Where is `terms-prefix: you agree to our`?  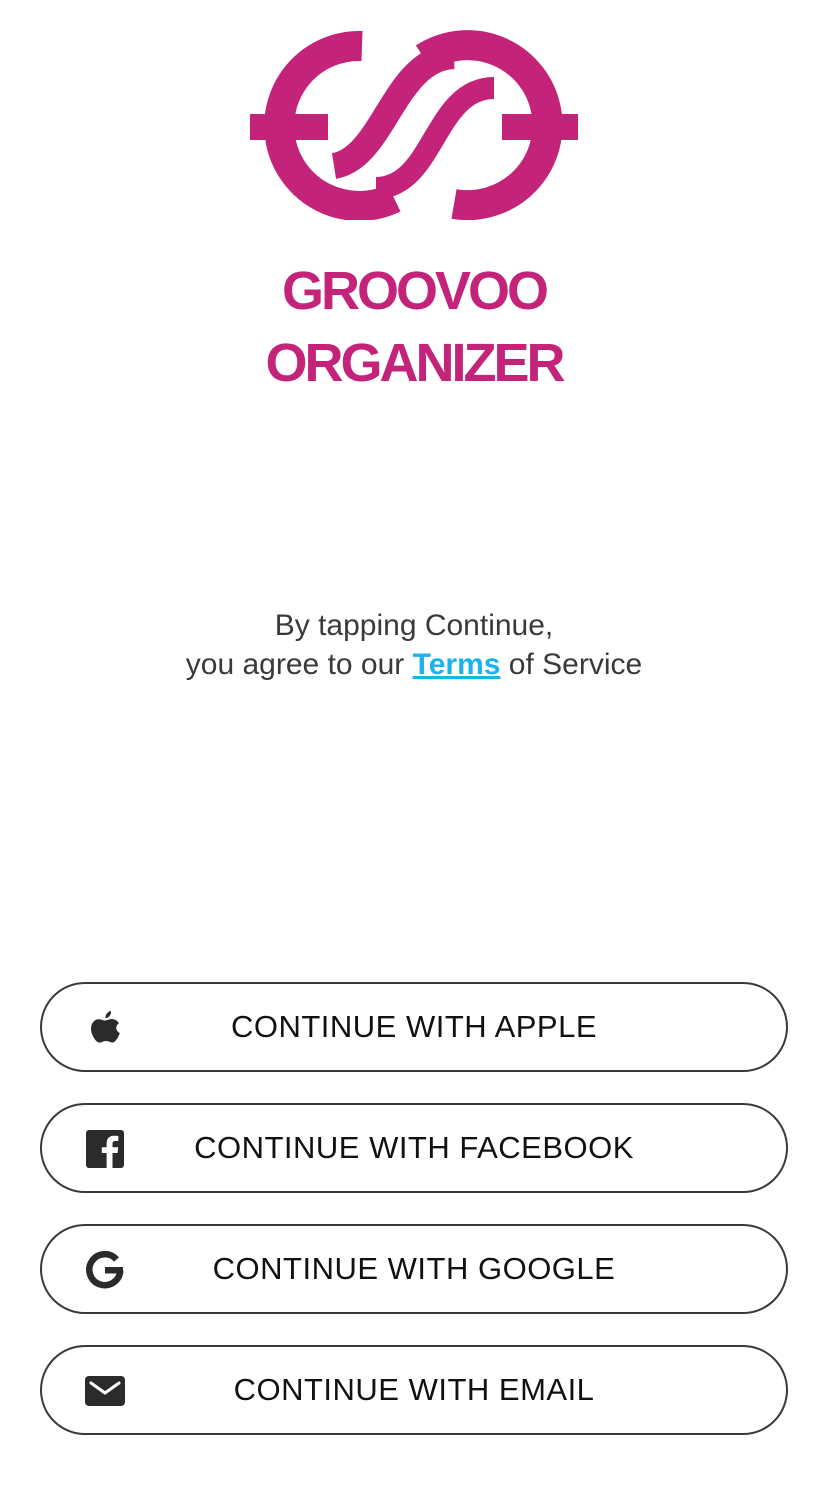
terms-prefix: you agree to our is located at coordinates (299, 664).